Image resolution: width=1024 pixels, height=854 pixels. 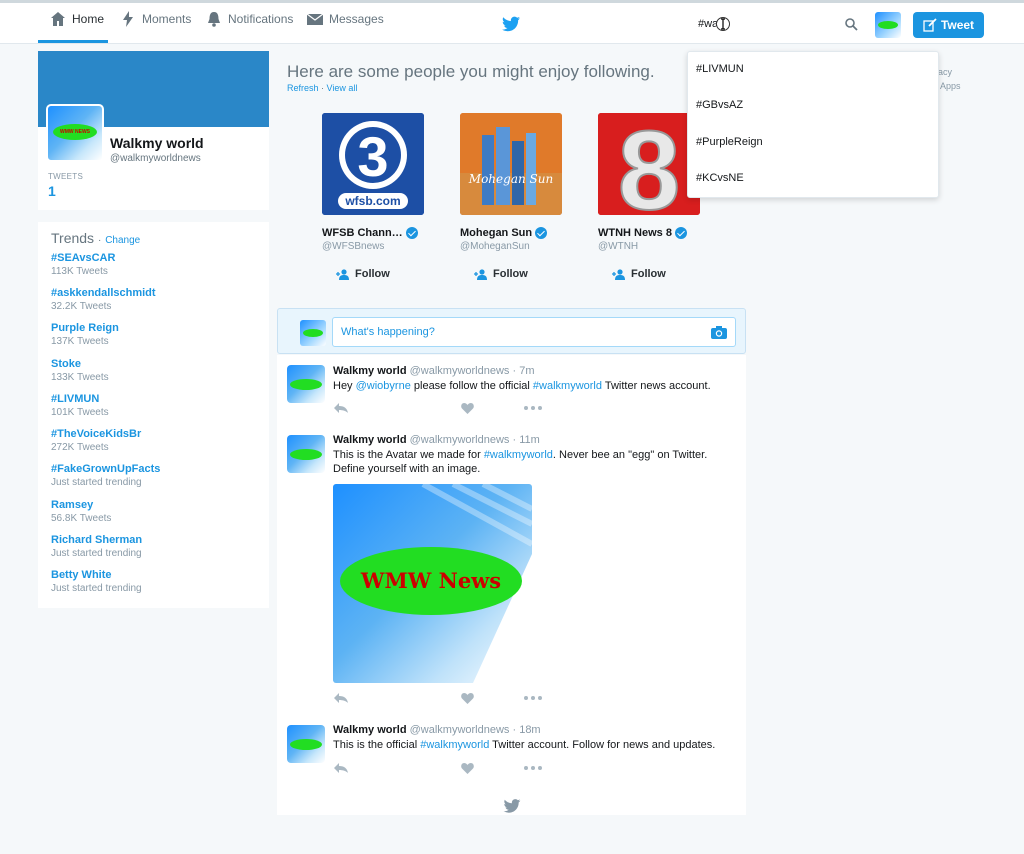 I want to click on account-avatar-wtnh: 8, so click(x=649, y=164).